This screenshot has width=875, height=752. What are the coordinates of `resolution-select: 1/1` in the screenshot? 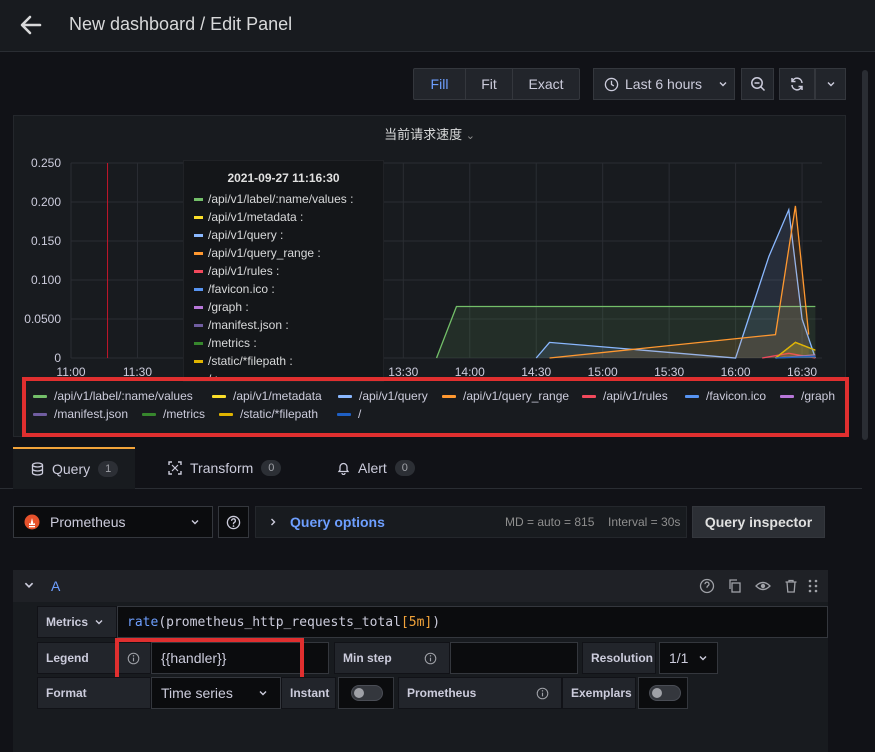 It's located at (688, 658).